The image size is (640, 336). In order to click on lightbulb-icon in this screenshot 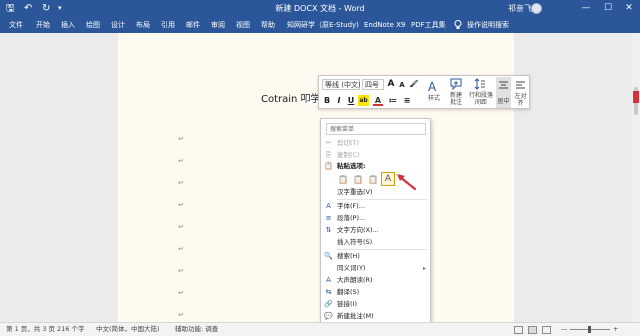, I will do `click(458, 24)`.